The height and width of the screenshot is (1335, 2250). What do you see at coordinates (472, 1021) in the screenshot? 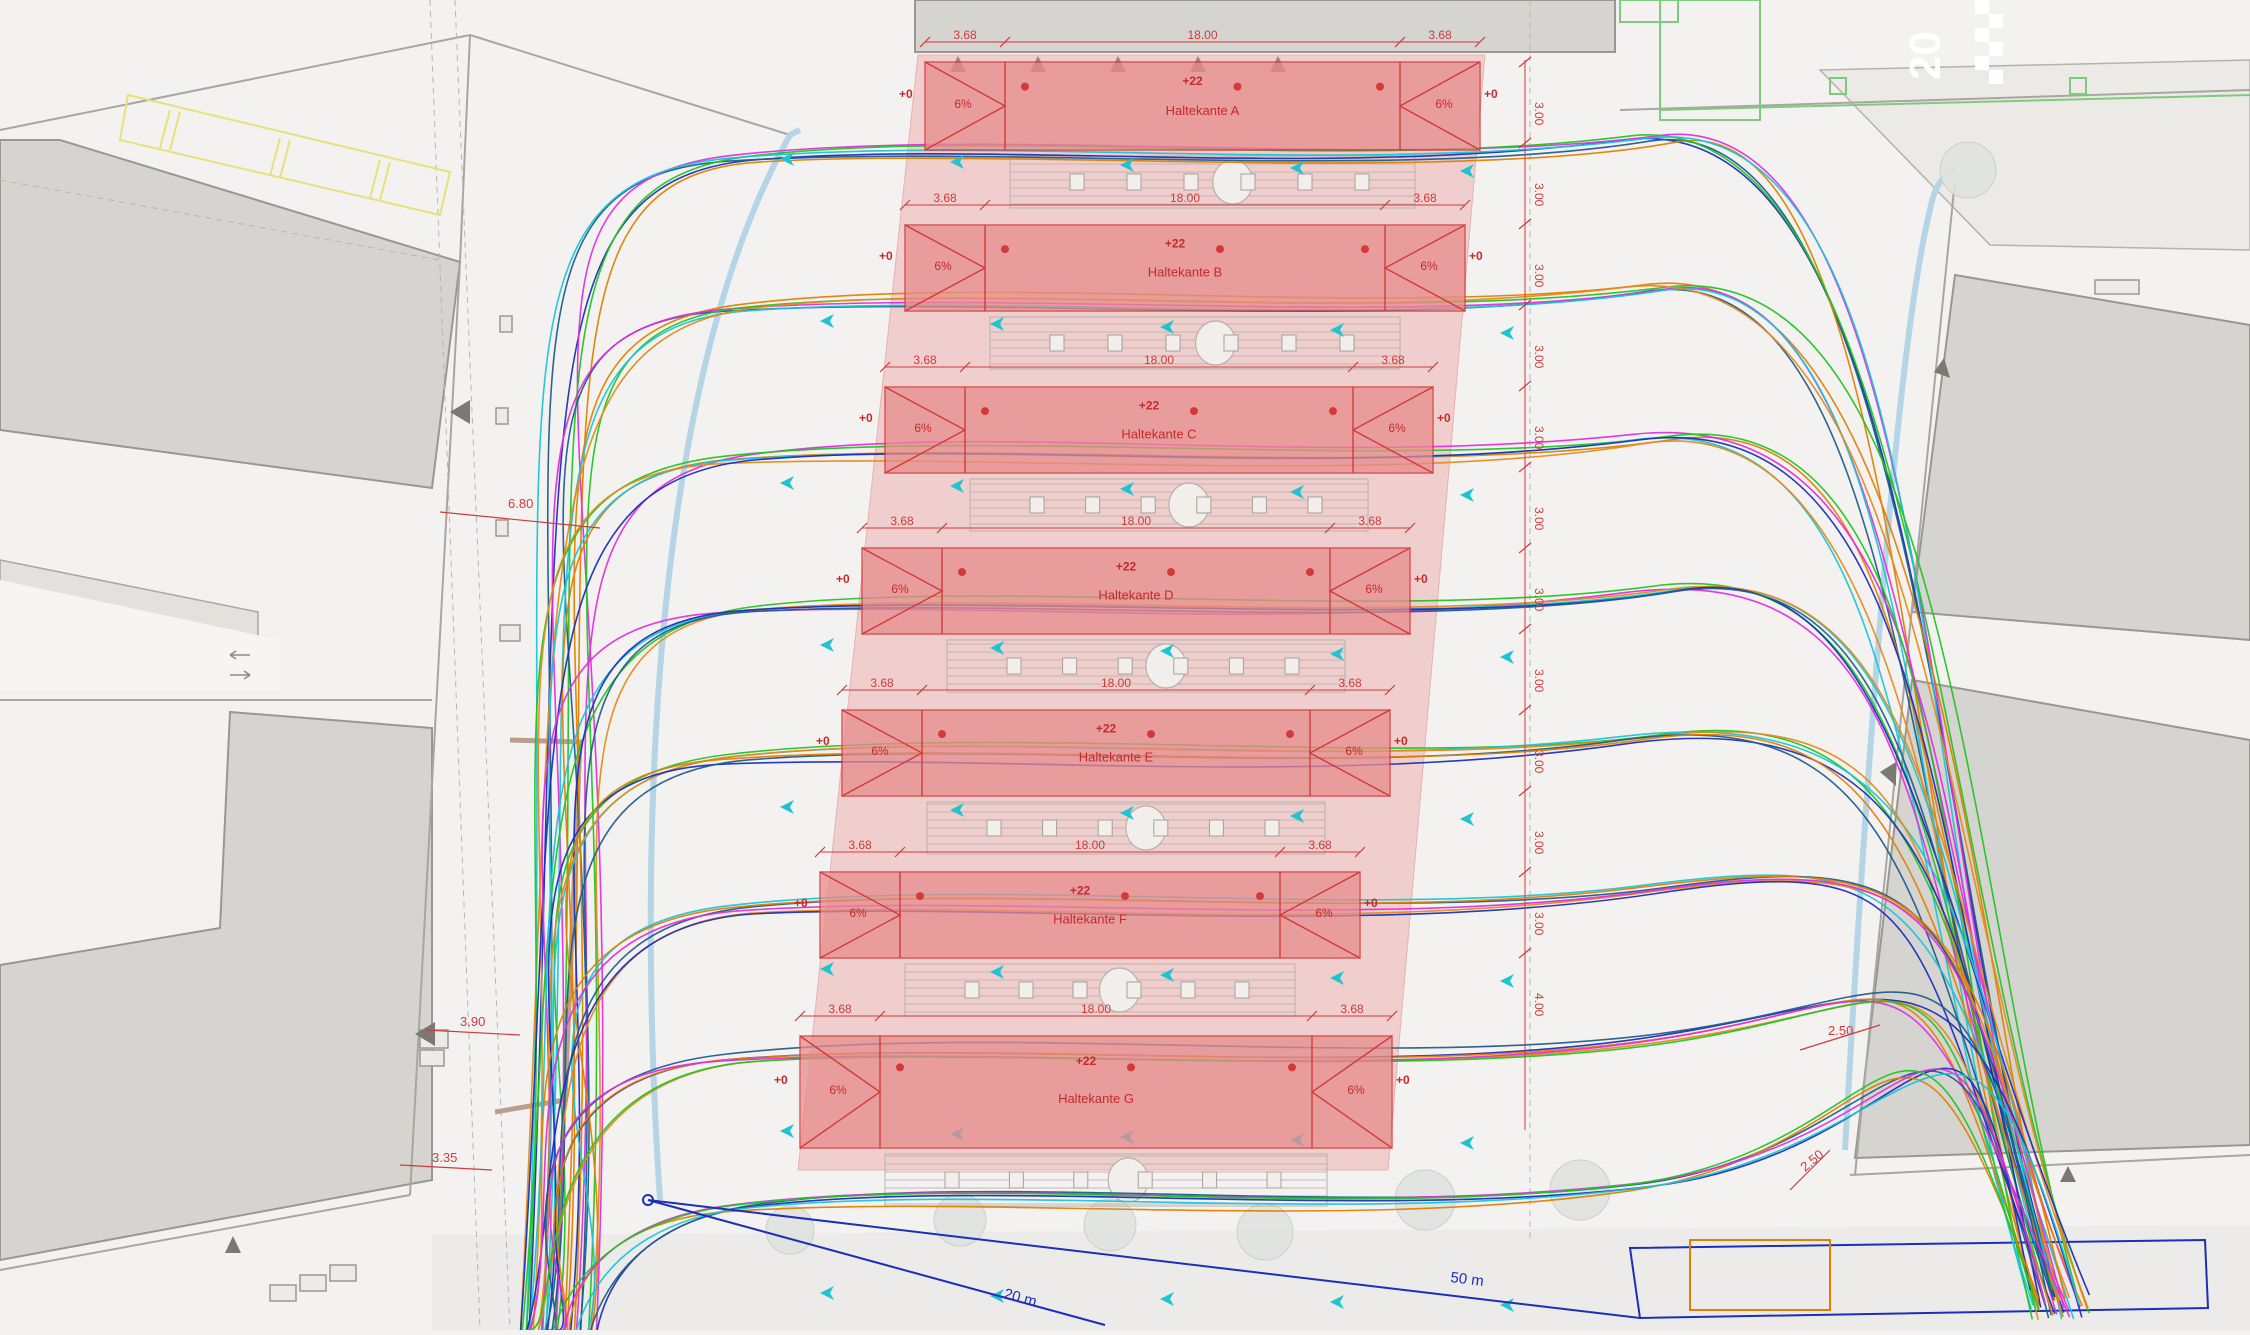
I see `left-width-mid-label: 3.90` at bounding box center [472, 1021].